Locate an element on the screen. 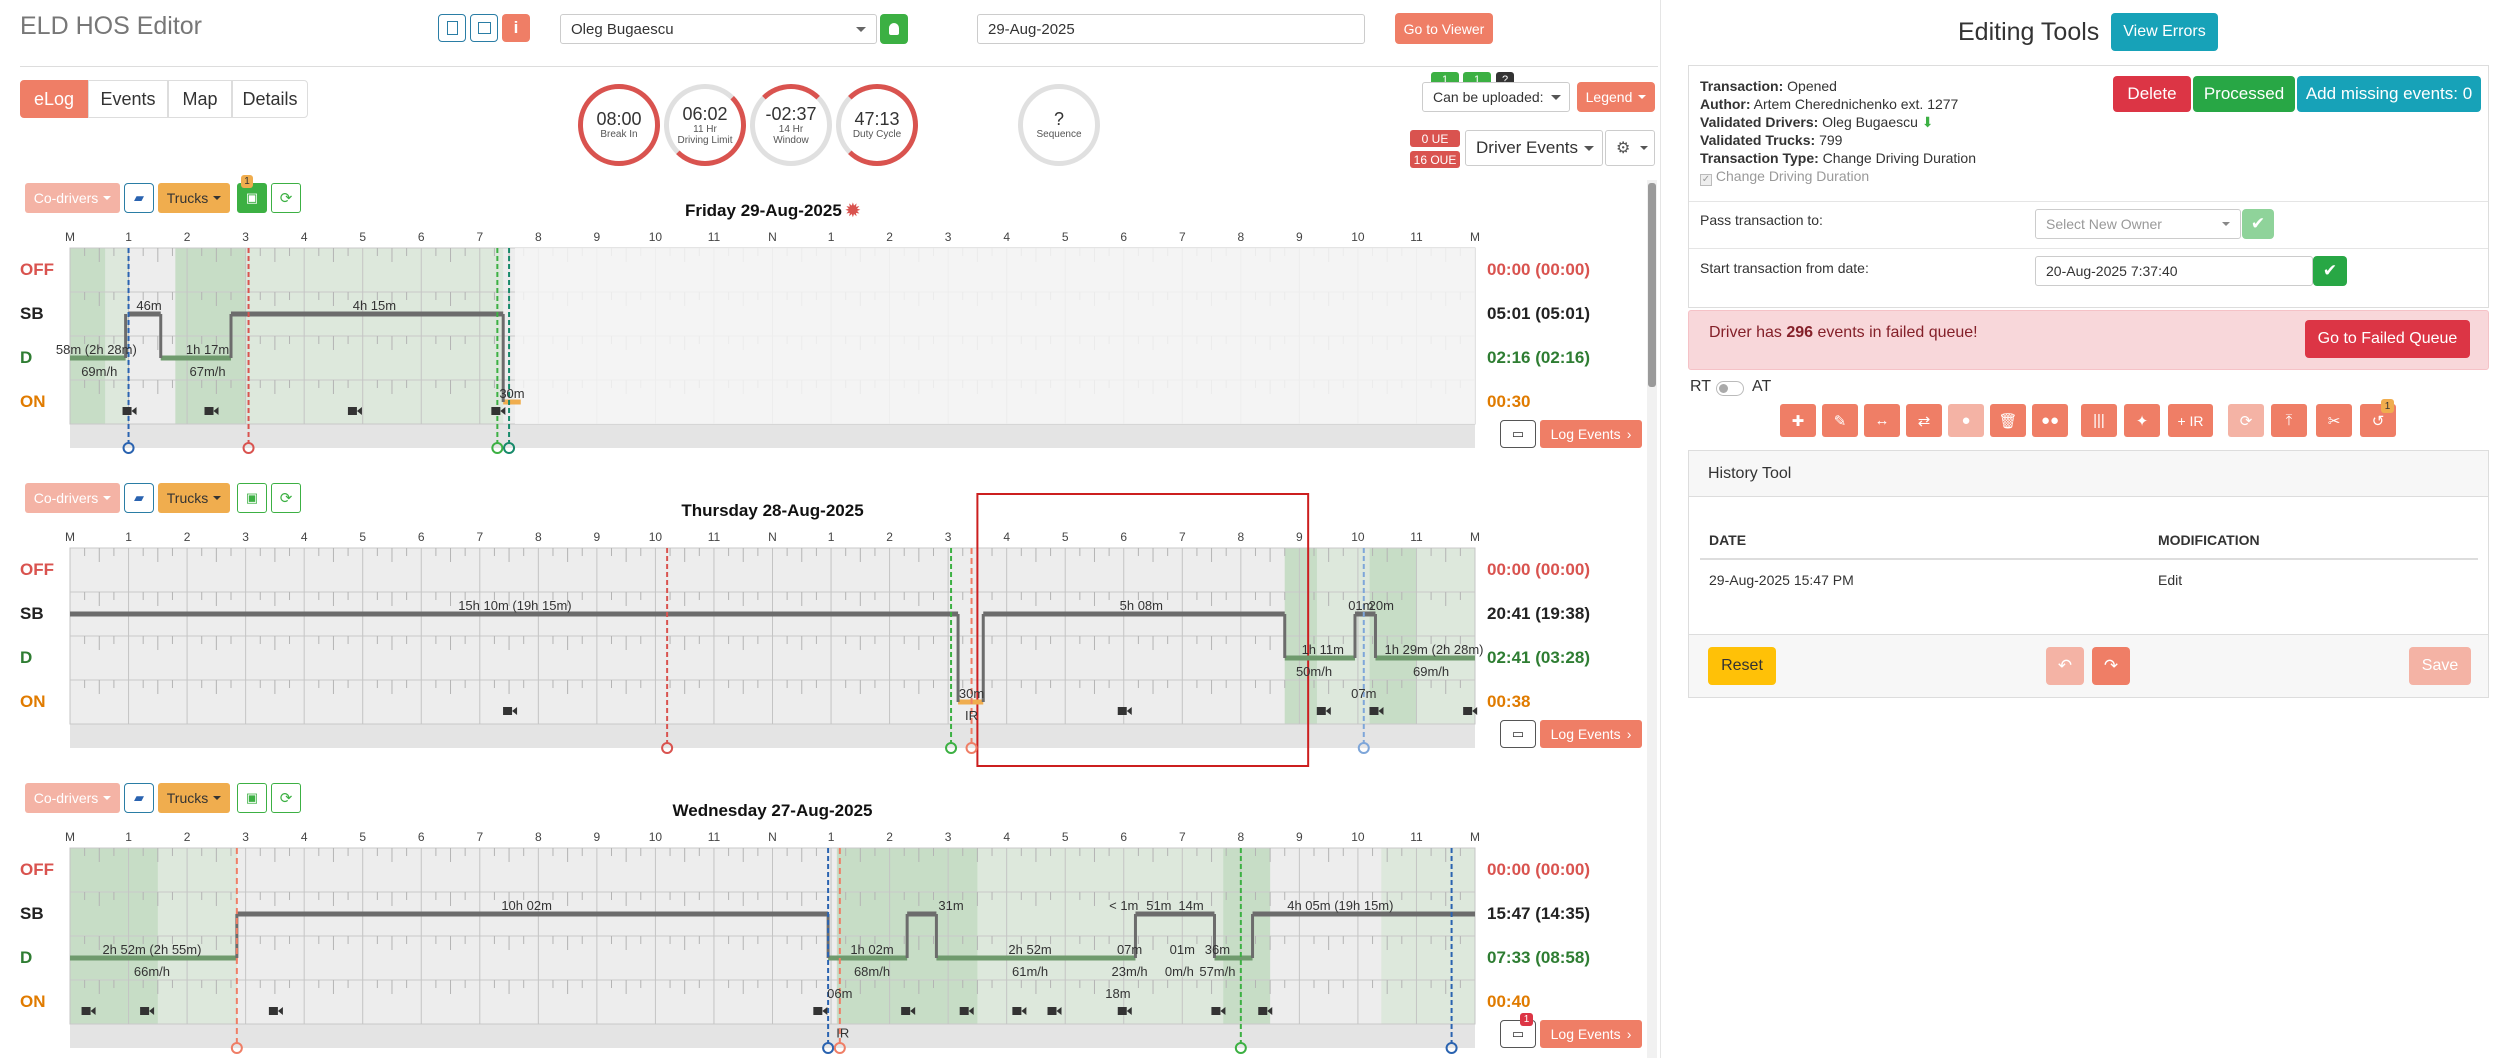 The height and width of the screenshot is (1058, 2516). hour-label: 5 is located at coordinates (363, 237).